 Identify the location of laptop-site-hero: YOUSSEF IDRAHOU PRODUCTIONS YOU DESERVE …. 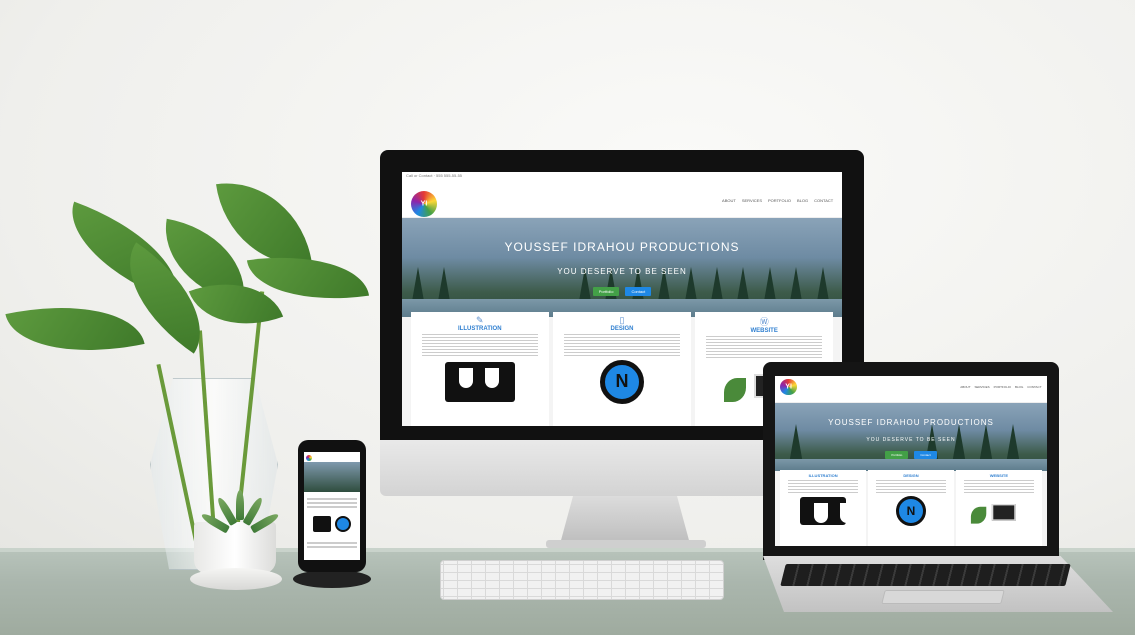
(911, 437).